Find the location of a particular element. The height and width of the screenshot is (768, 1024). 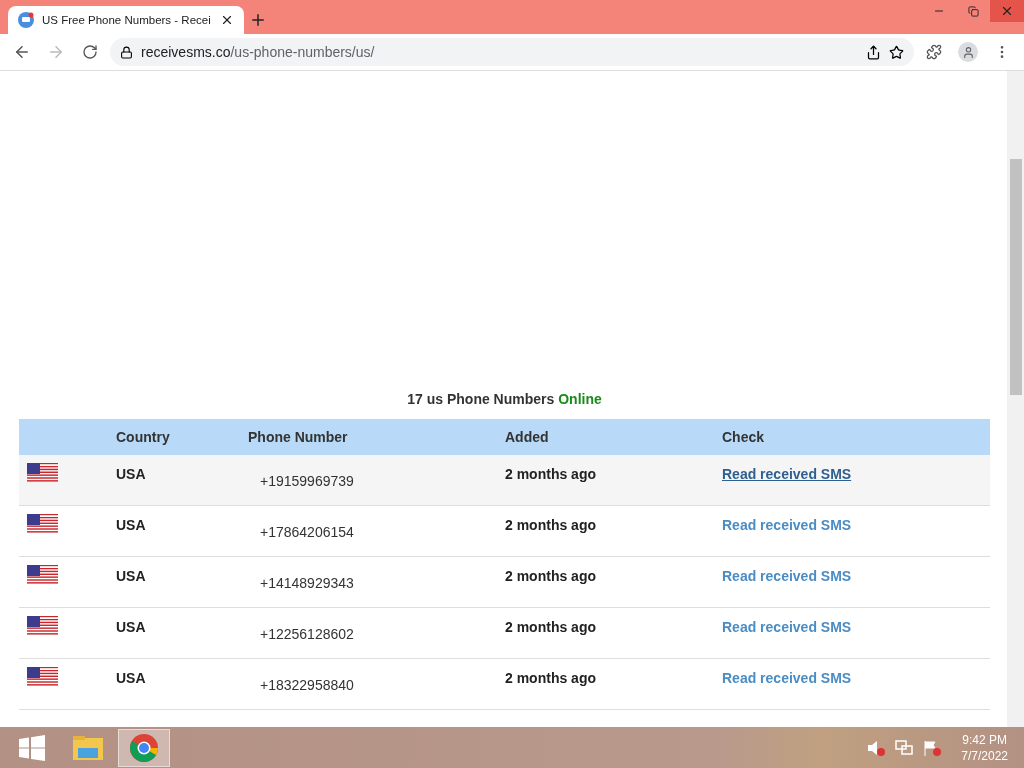

forward-arrow-icon is located at coordinates (56, 52).